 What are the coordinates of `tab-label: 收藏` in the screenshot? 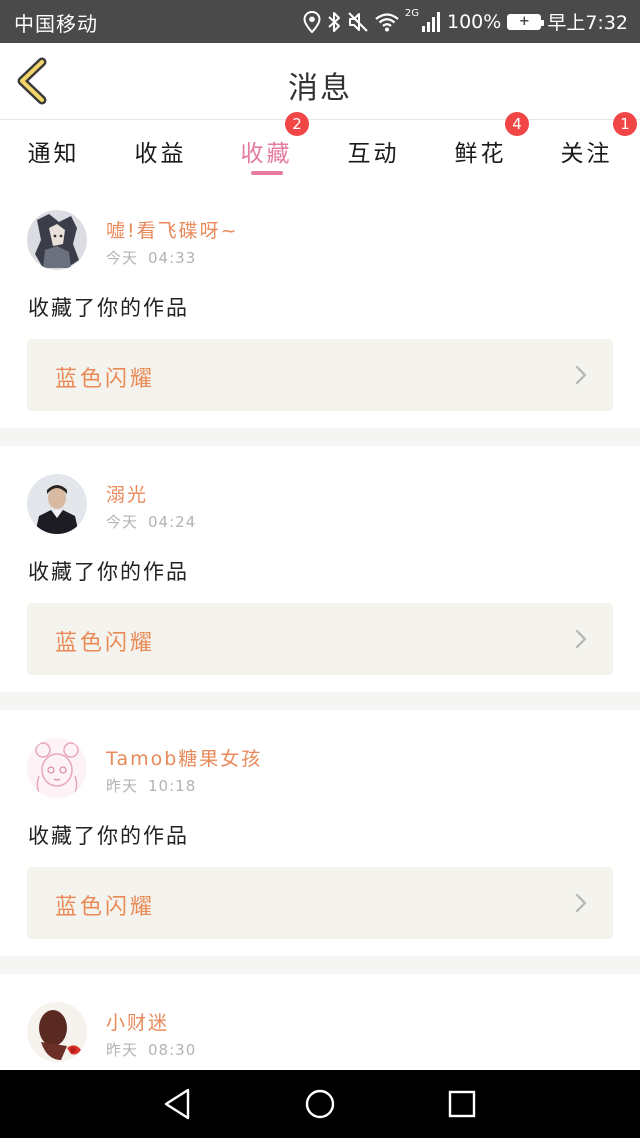 It's located at (266, 154).